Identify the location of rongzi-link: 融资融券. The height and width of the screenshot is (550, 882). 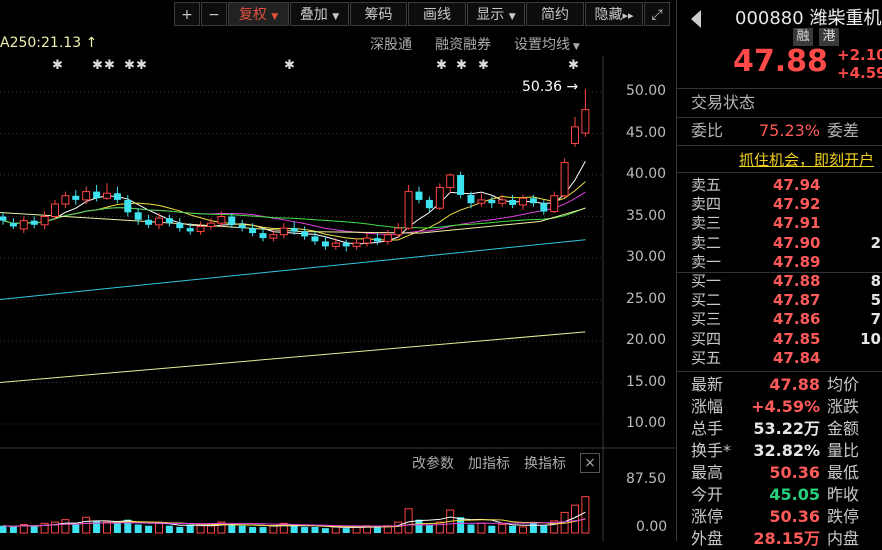
(463, 44).